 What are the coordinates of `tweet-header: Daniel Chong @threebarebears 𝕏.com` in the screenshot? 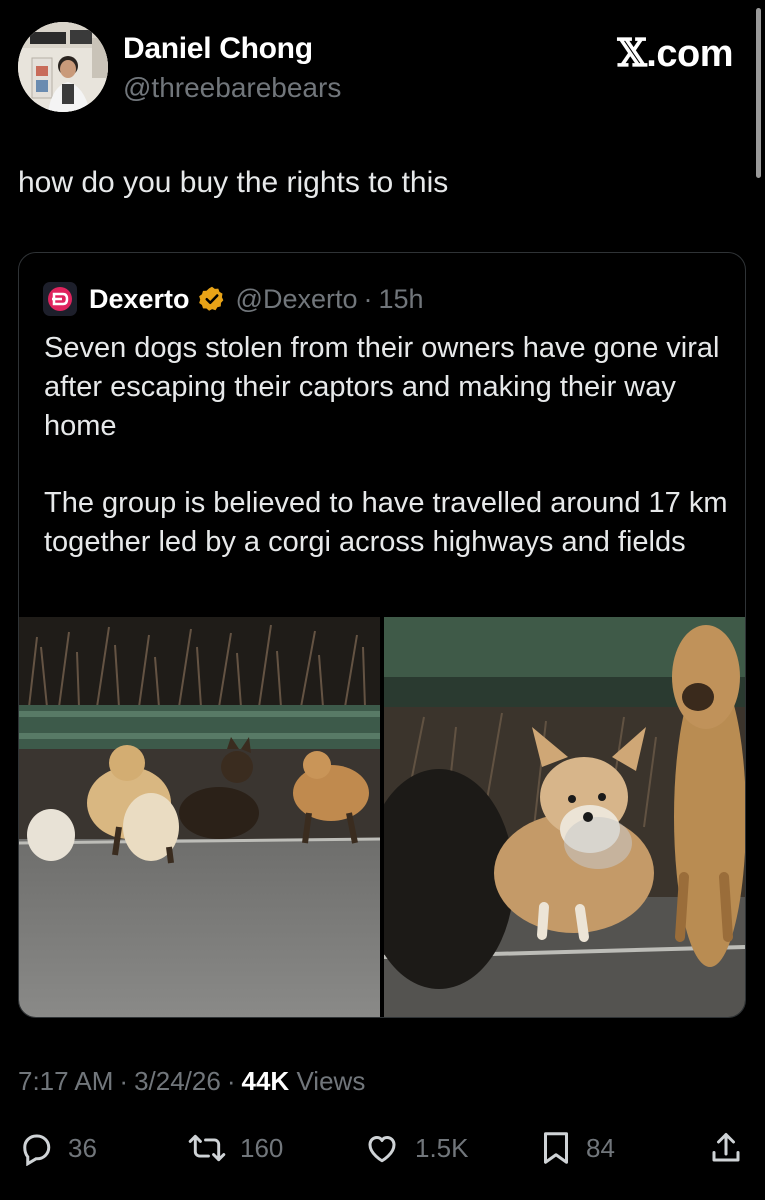 It's located at (375, 68).